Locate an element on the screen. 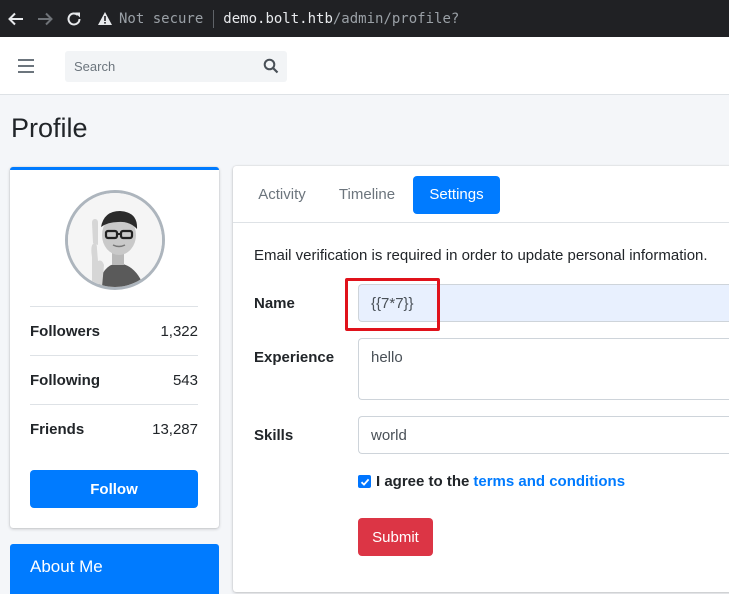 Image resolution: width=729 pixels, height=594 pixels. back-arrow-icon is located at coordinates (15, 18).